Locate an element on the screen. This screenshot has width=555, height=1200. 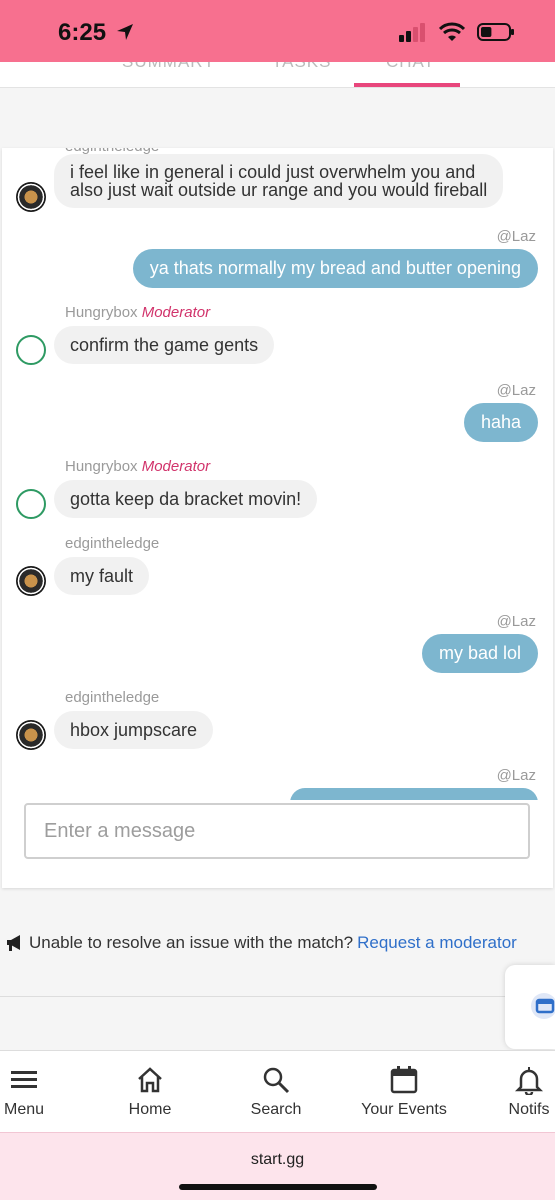
nav-search: Search is located at coordinates (276, 1092).